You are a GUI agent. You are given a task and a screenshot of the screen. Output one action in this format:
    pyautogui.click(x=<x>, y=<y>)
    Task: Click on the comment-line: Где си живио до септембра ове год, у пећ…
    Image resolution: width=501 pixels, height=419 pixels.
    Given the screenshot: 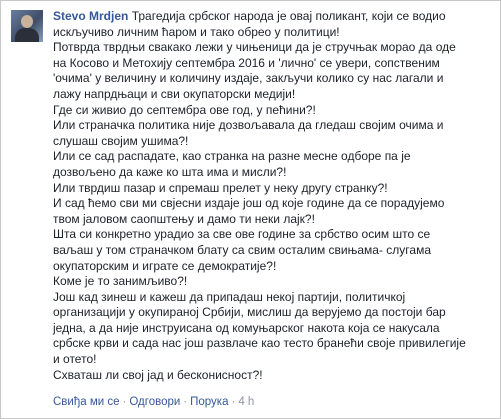 What is the action you would take?
    pyautogui.click(x=184, y=109)
    